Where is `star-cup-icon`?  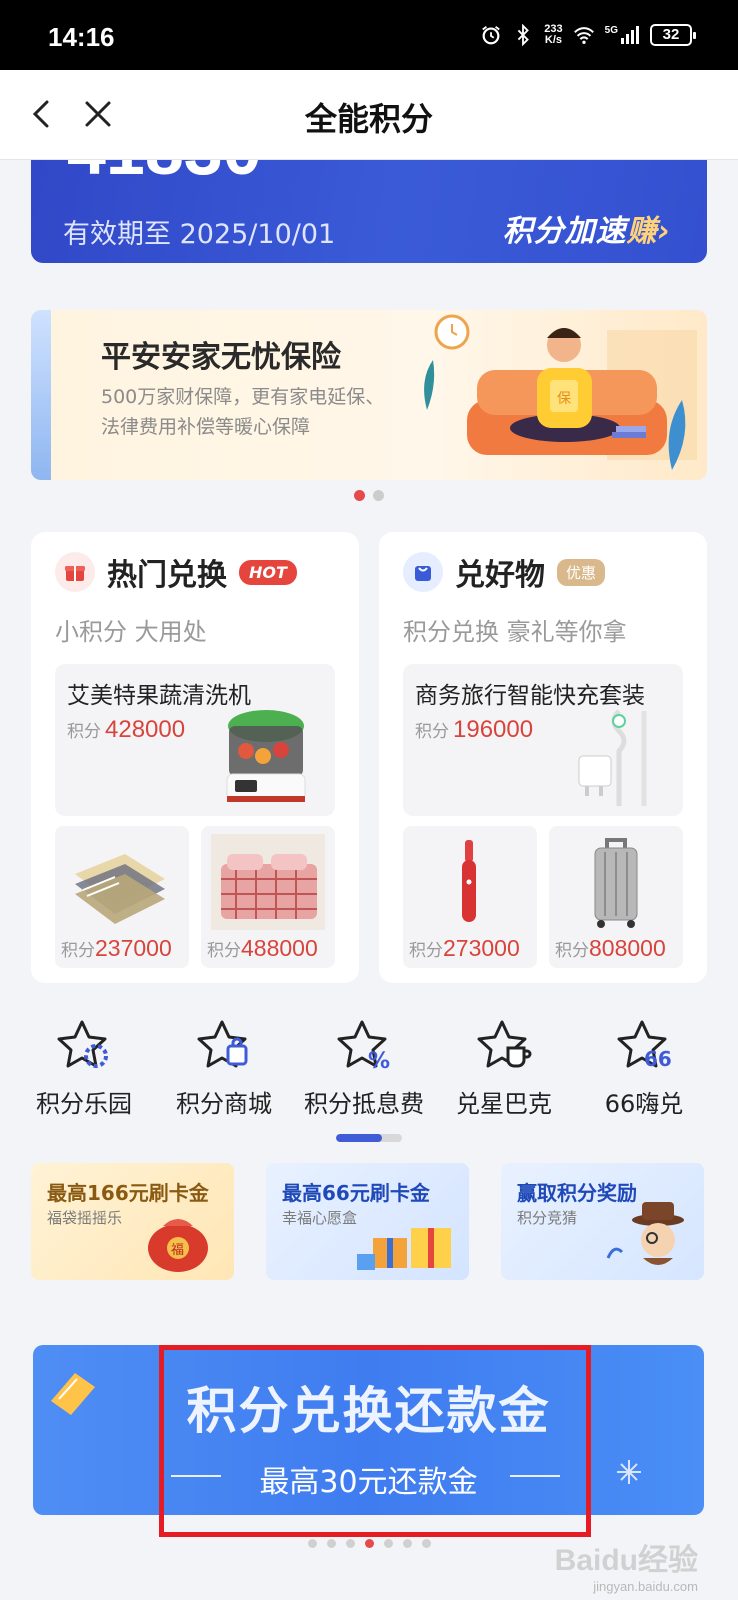 star-cup-icon is located at coordinates (504, 1044).